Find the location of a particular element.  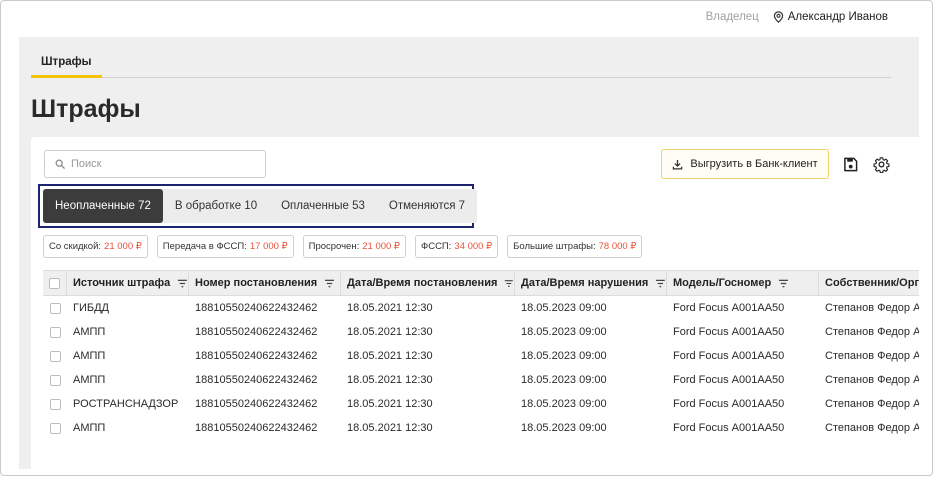

export-button-label: Выгрузить в Банк-клиент is located at coordinates (754, 164).